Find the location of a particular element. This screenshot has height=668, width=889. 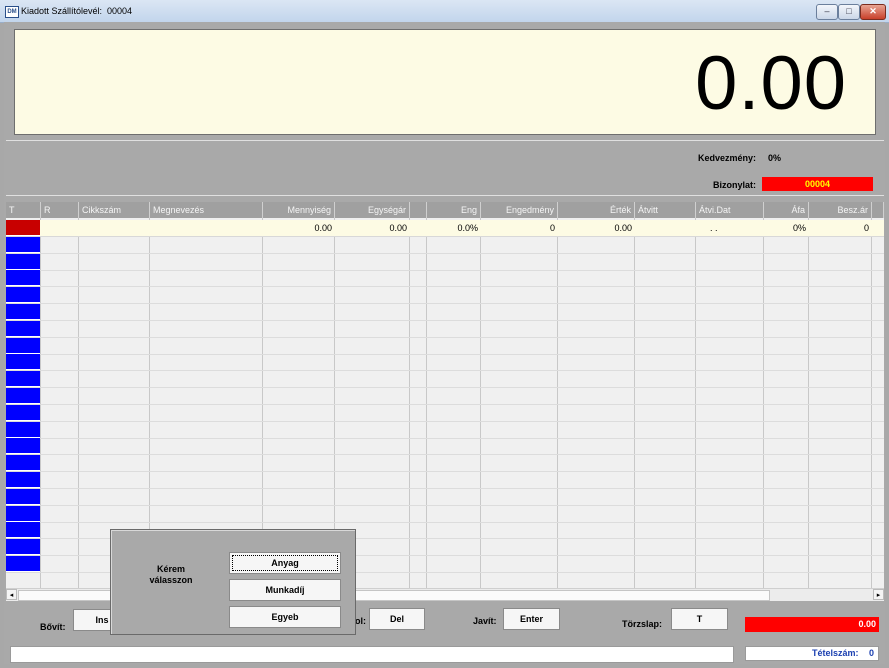

col-header-eng: Eng is located at coordinates (454, 210).